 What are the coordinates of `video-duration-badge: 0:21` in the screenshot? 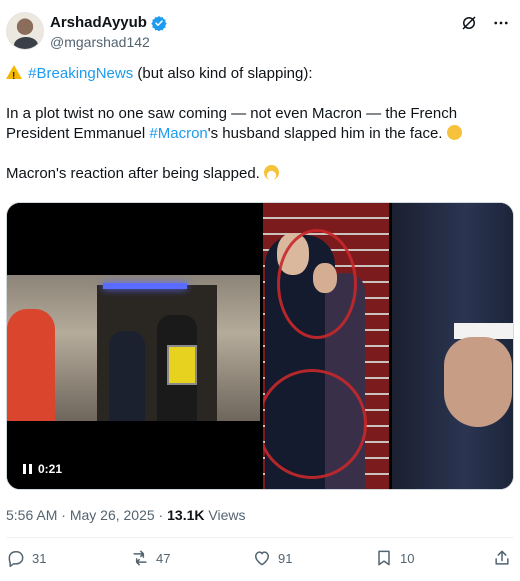 It's located at (43, 469).